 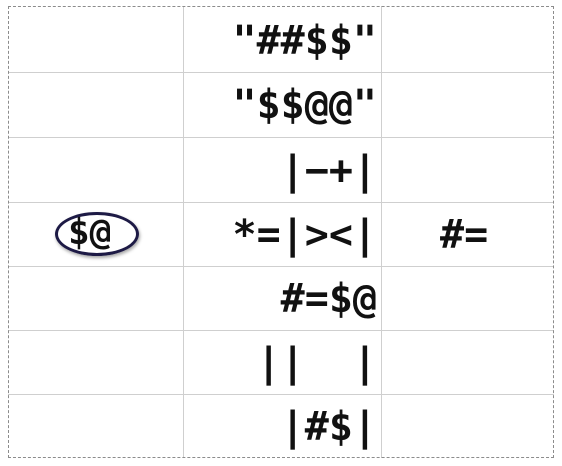 I want to click on cell-row2-middle: "$$@@", so click(x=305, y=105).